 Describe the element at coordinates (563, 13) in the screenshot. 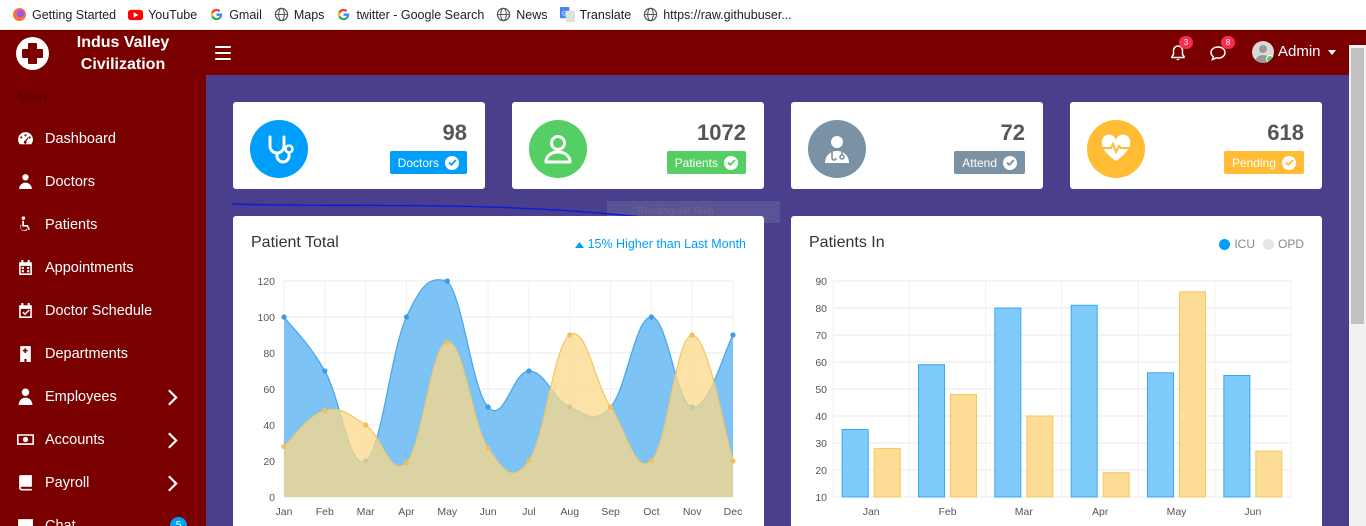

I see `svg-text: G` at that location.